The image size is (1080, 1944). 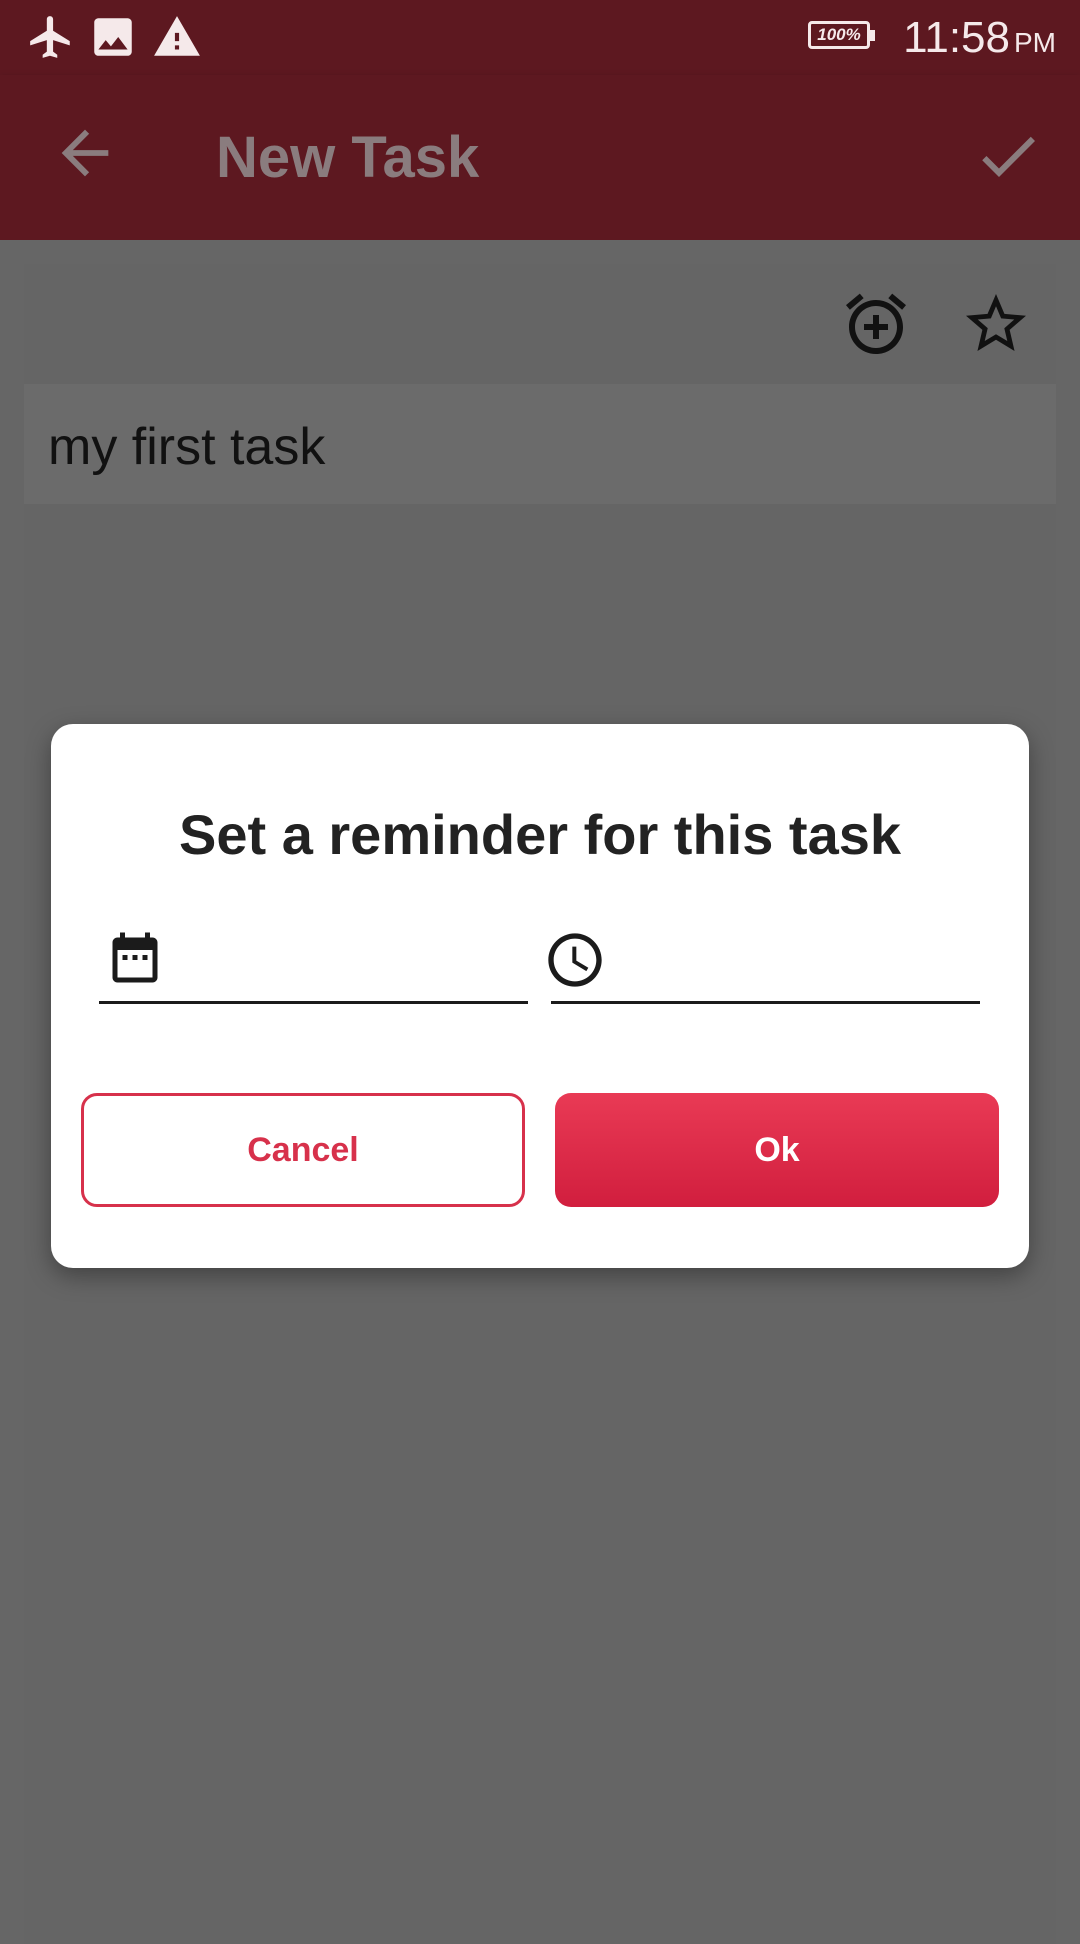 I want to click on airplane-icon, so click(x=51, y=39).